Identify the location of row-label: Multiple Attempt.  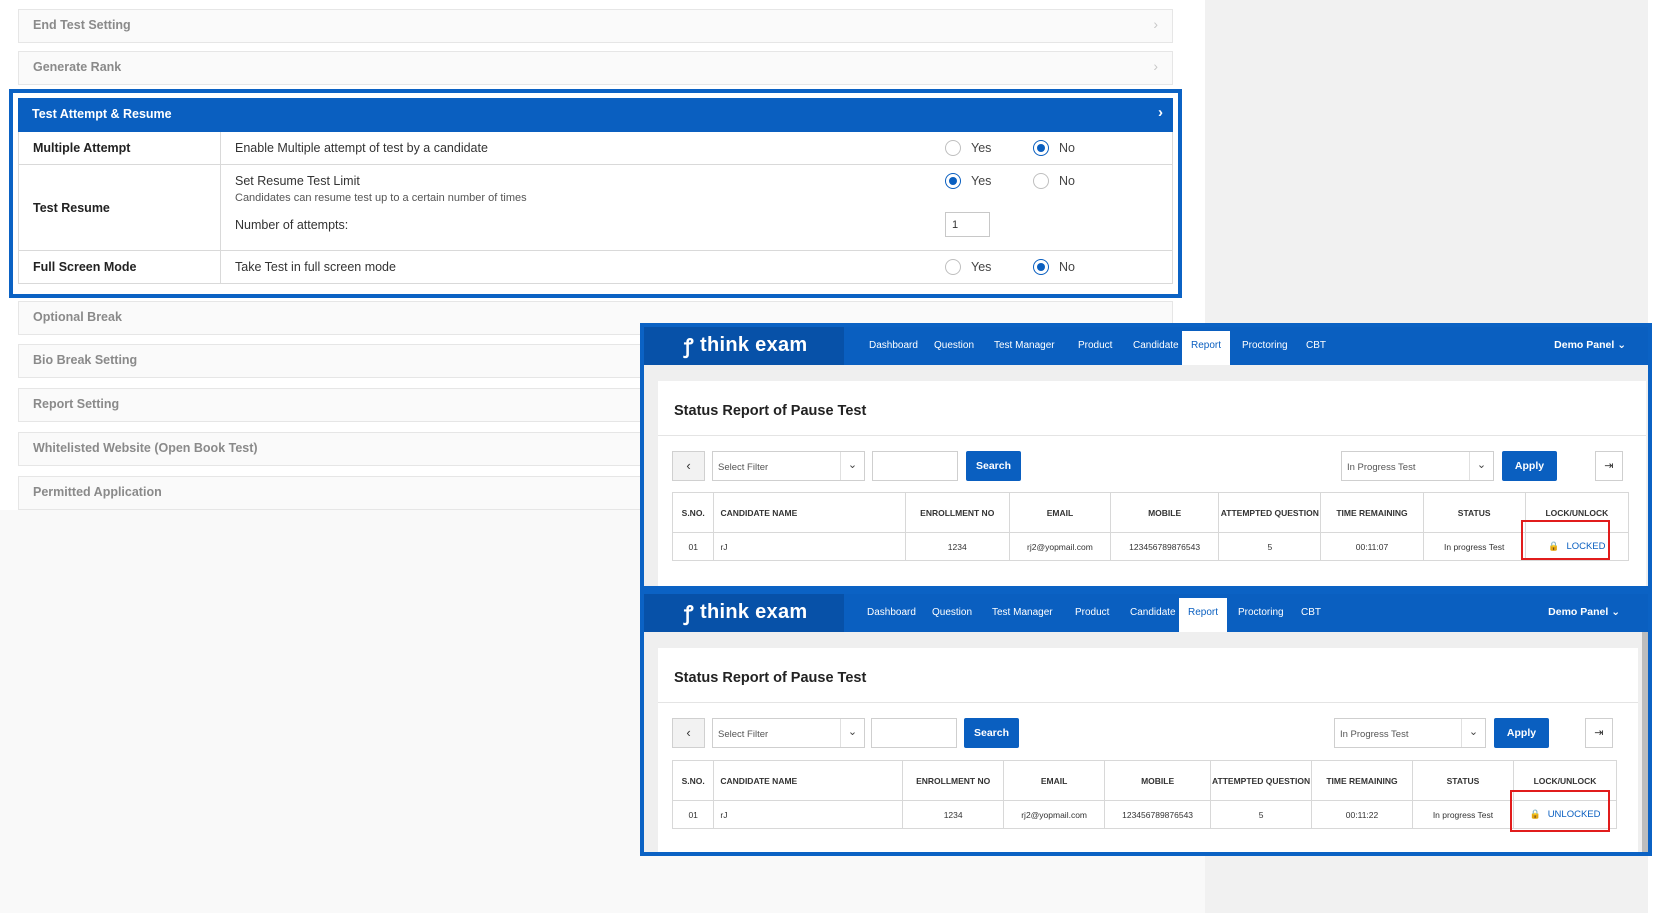
(82, 148).